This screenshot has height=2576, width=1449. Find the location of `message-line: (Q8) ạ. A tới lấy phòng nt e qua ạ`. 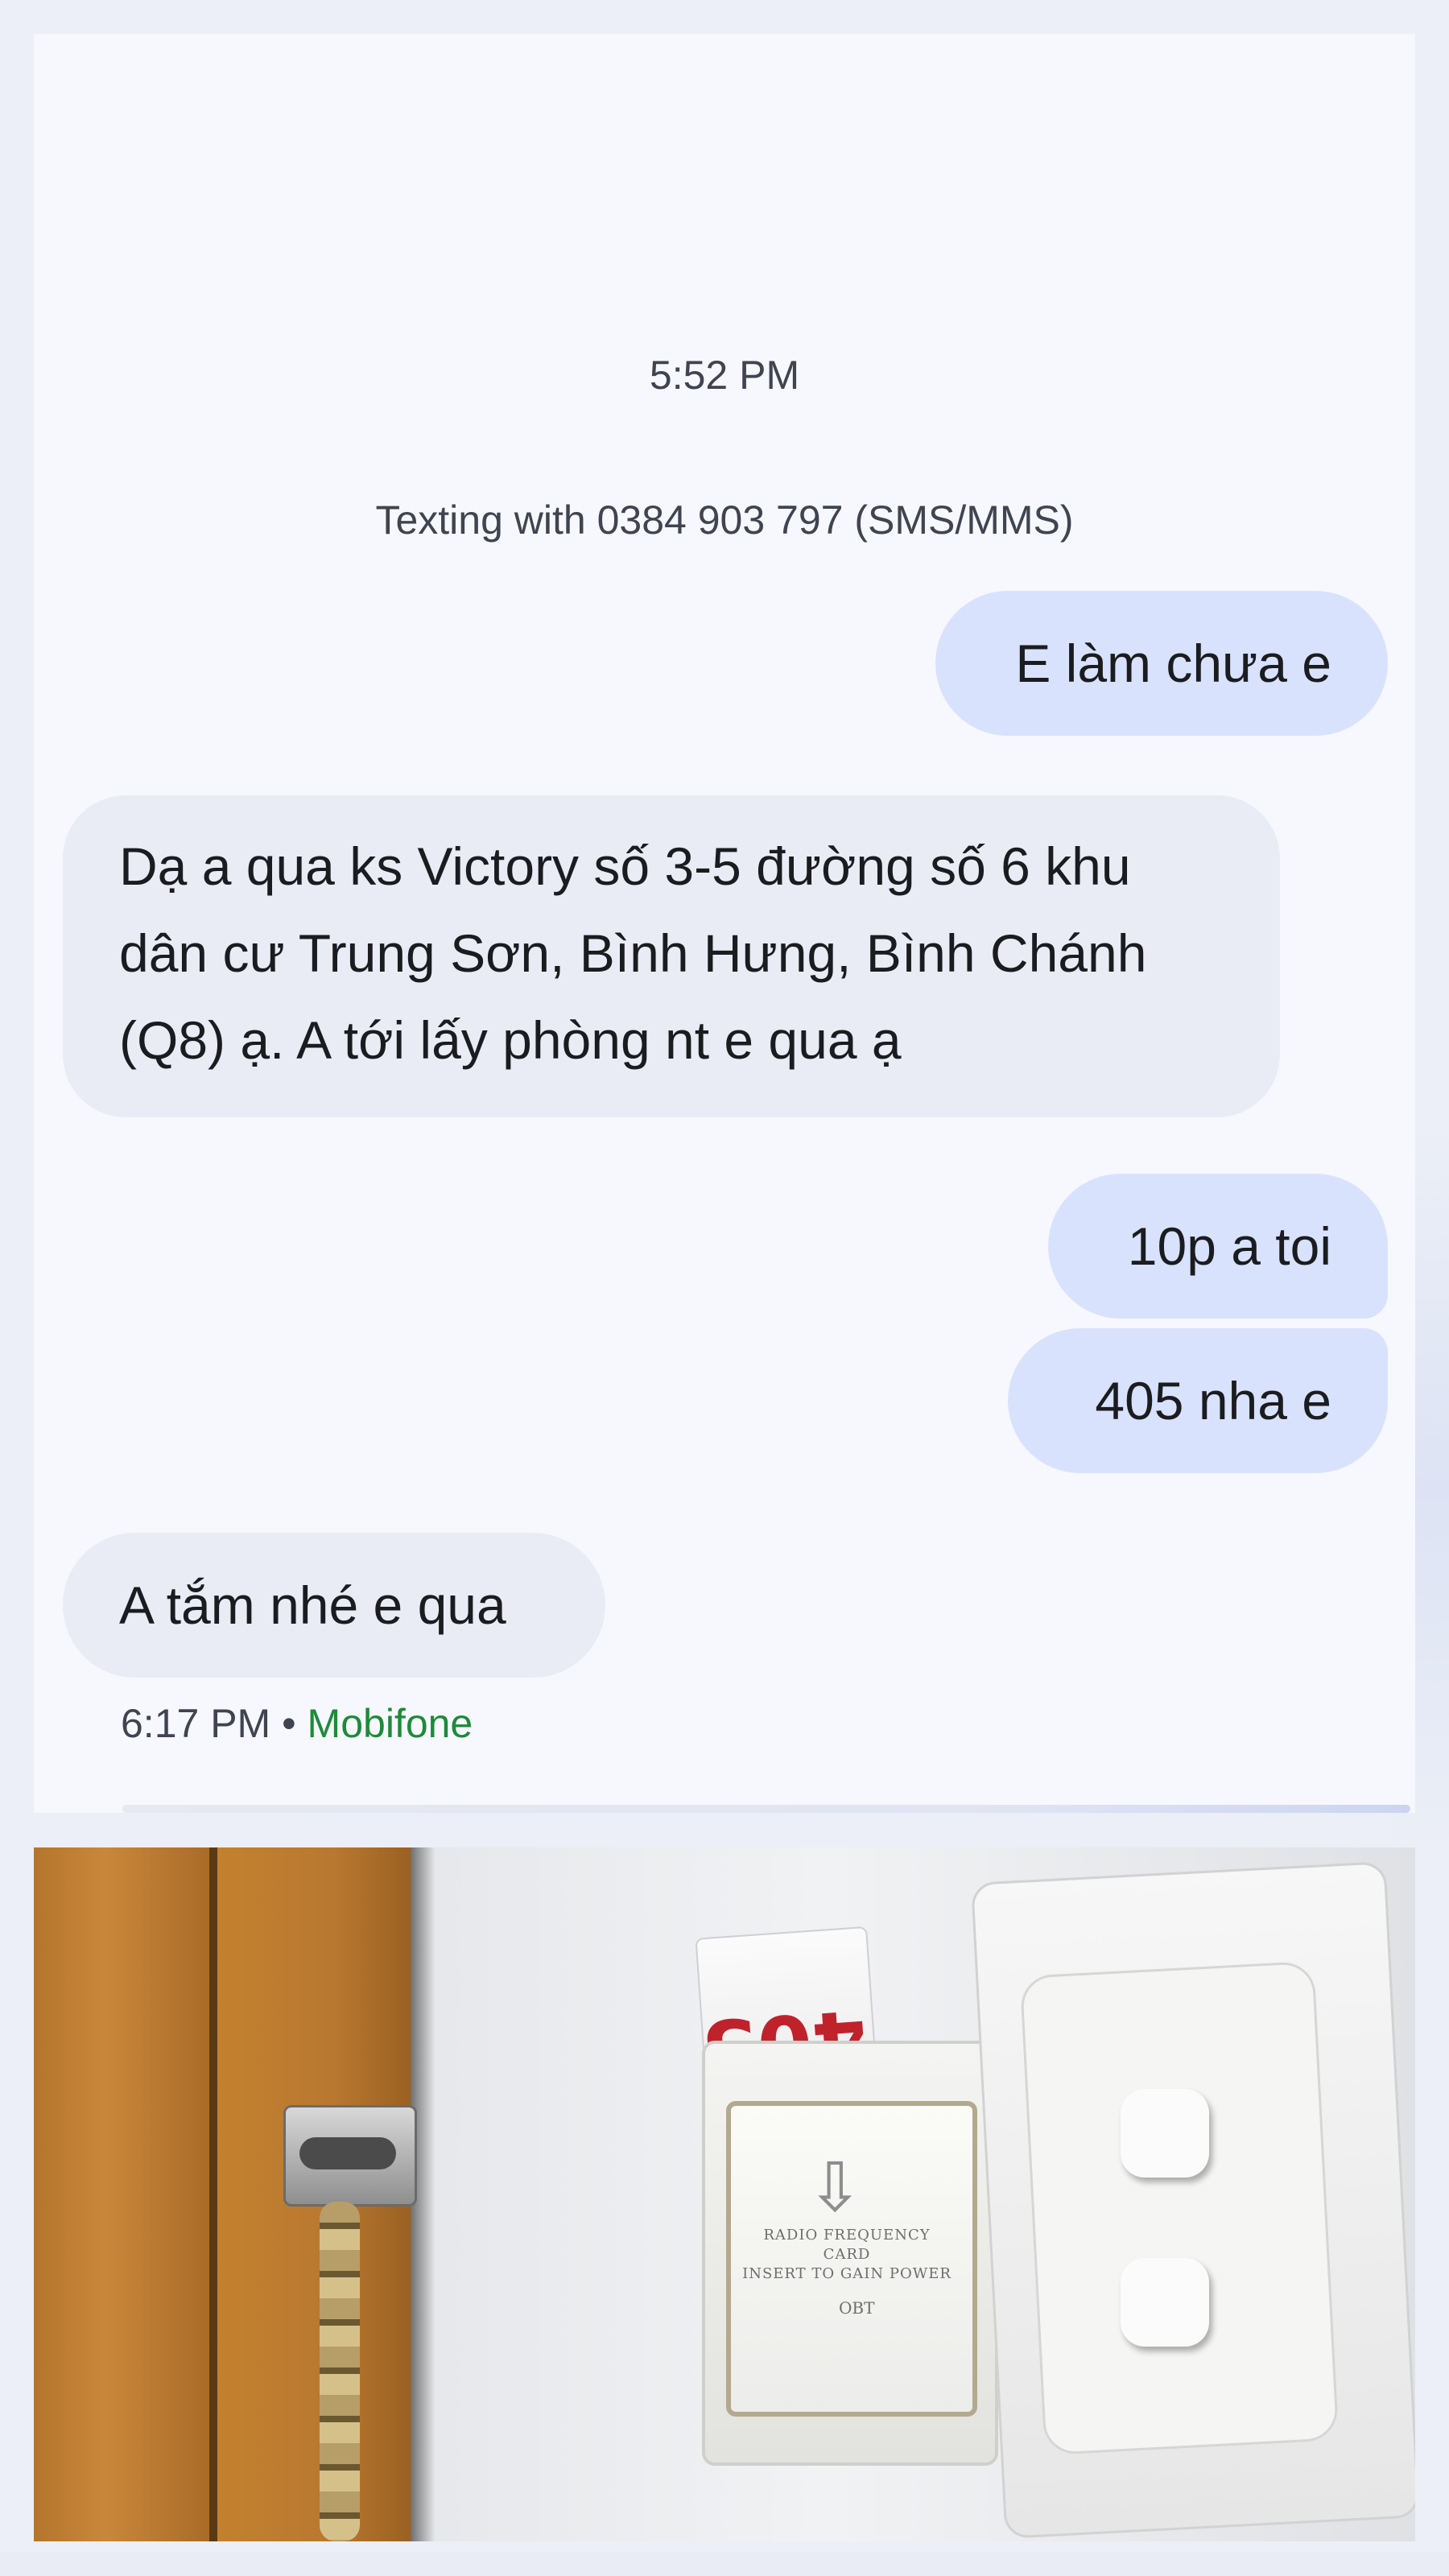

message-line: (Q8) ạ. A tới lấy phòng nt e qua ạ is located at coordinates (510, 1040).